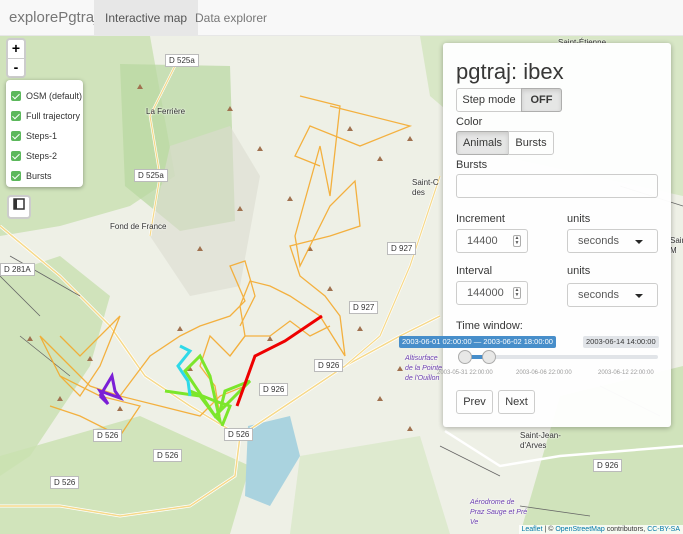 Image resolution: width=683 pixels, height=534 pixels. I want to click on tab-data-explorer: Data explorer, so click(231, 18).